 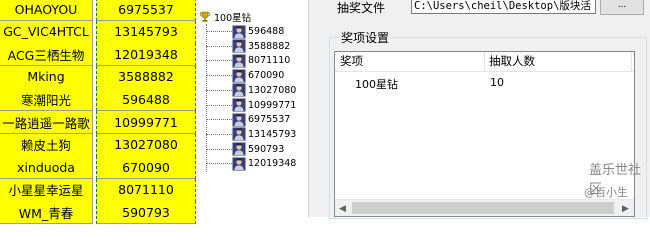 What do you see at coordinates (342, 208) in the screenshot?
I see `scroll-left-icon: ◀` at bounding box center [342, 208].